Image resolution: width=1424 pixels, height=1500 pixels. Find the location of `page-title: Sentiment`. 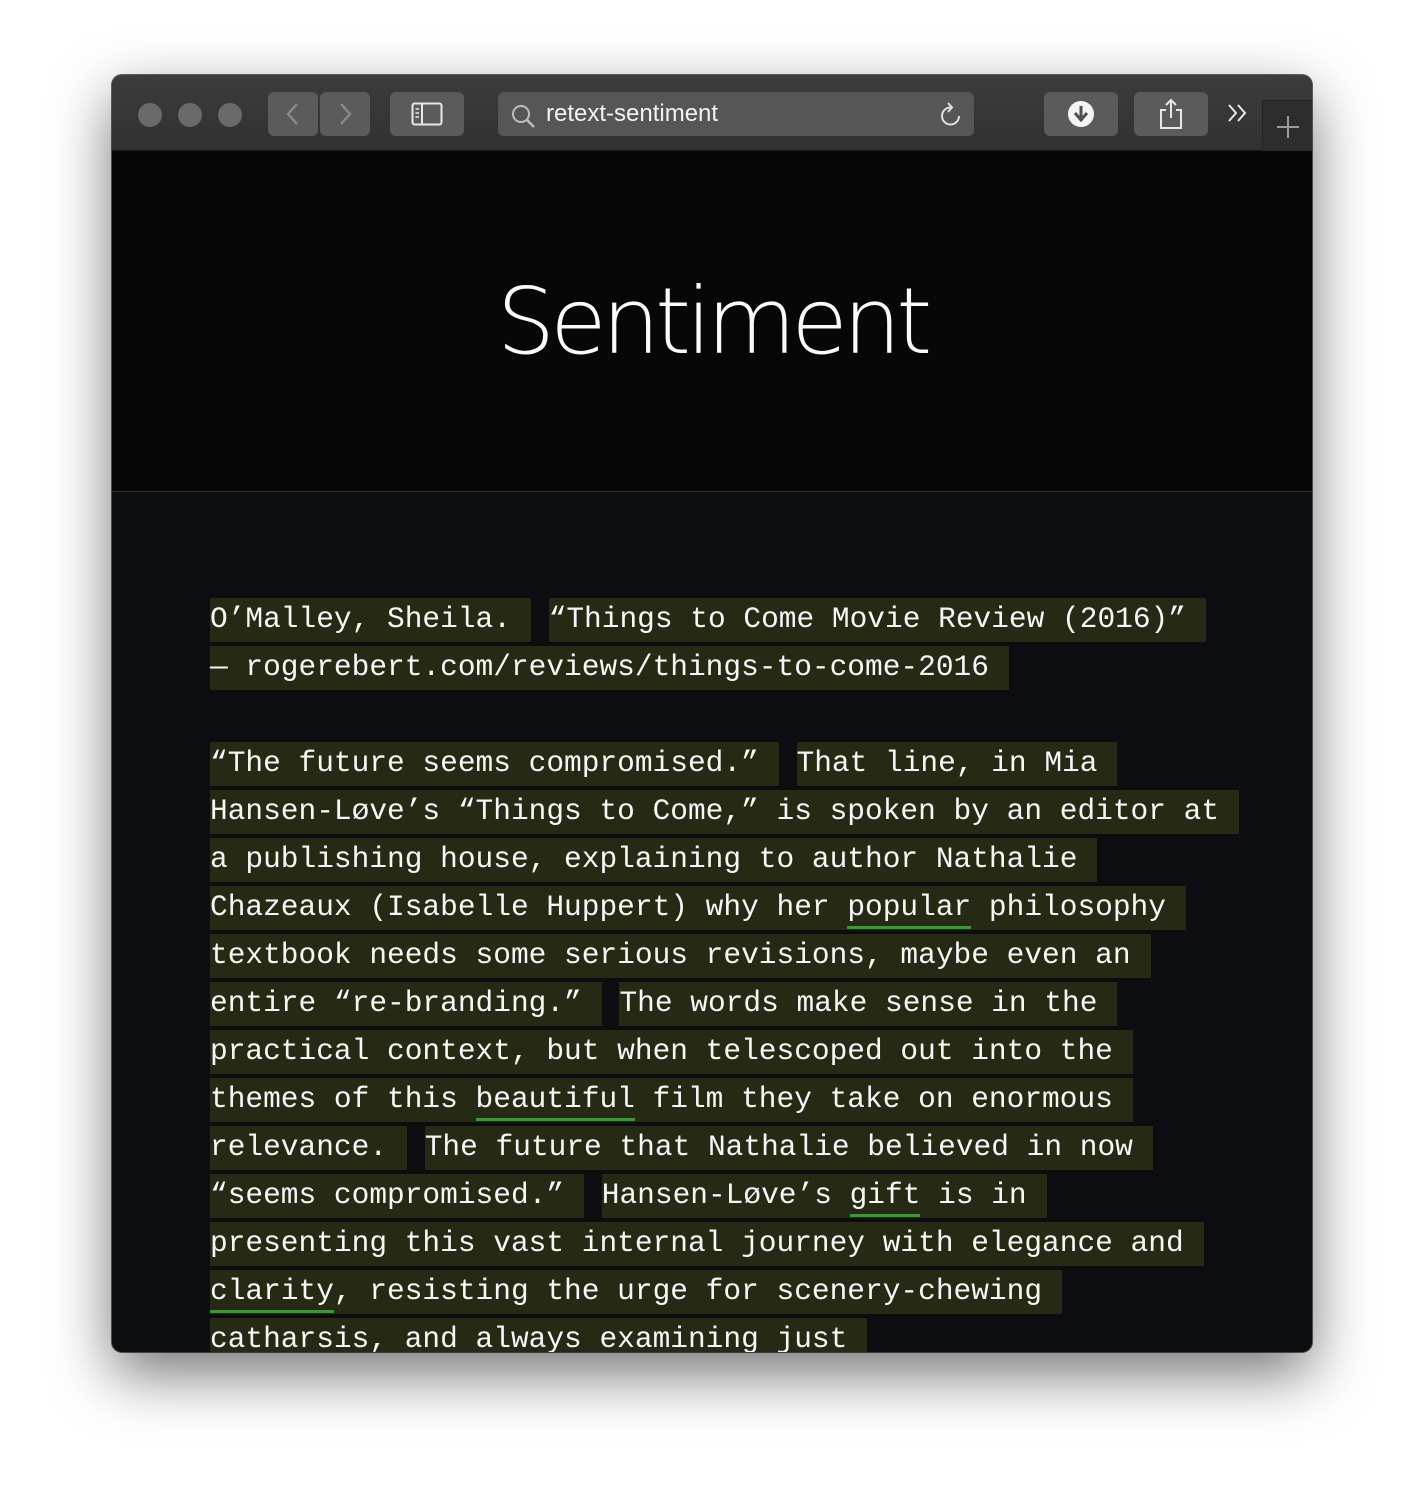

page-title: Sentiment is located at coordinates (714, 321).